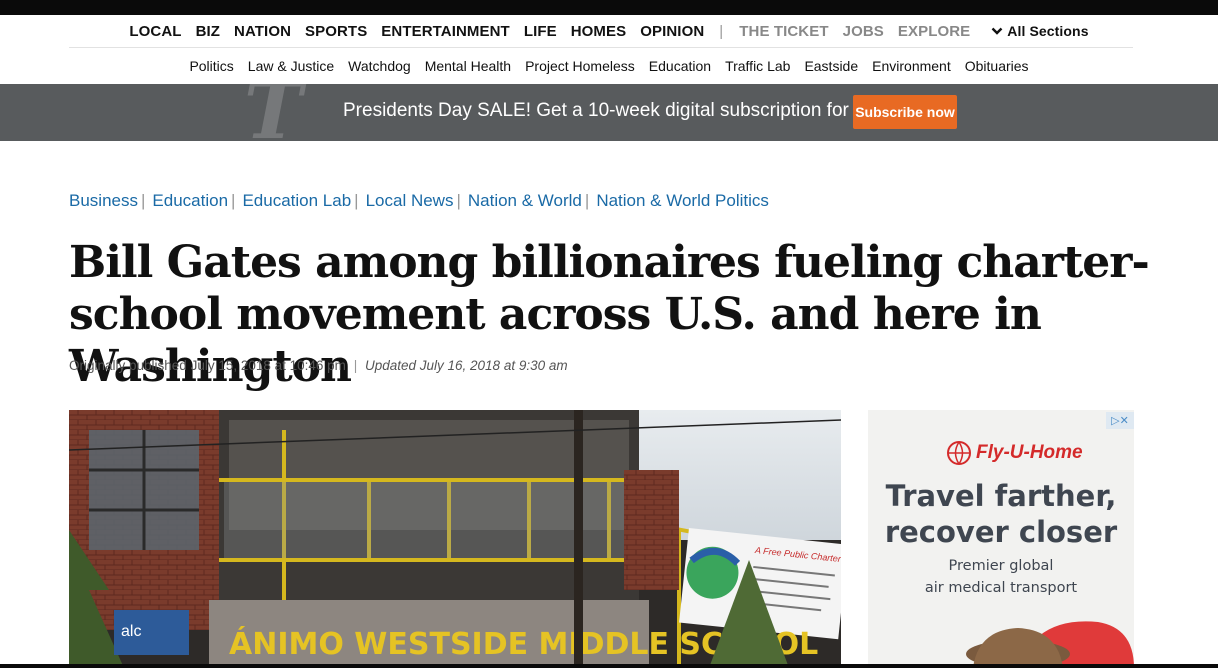 The width and height of the screenshot is (1218, 668). What do you see at coordinates (1001, 514) in the screenshot?
I see `ad-headline: Travel farther, recover closer` at bounding box center [1001, 514].